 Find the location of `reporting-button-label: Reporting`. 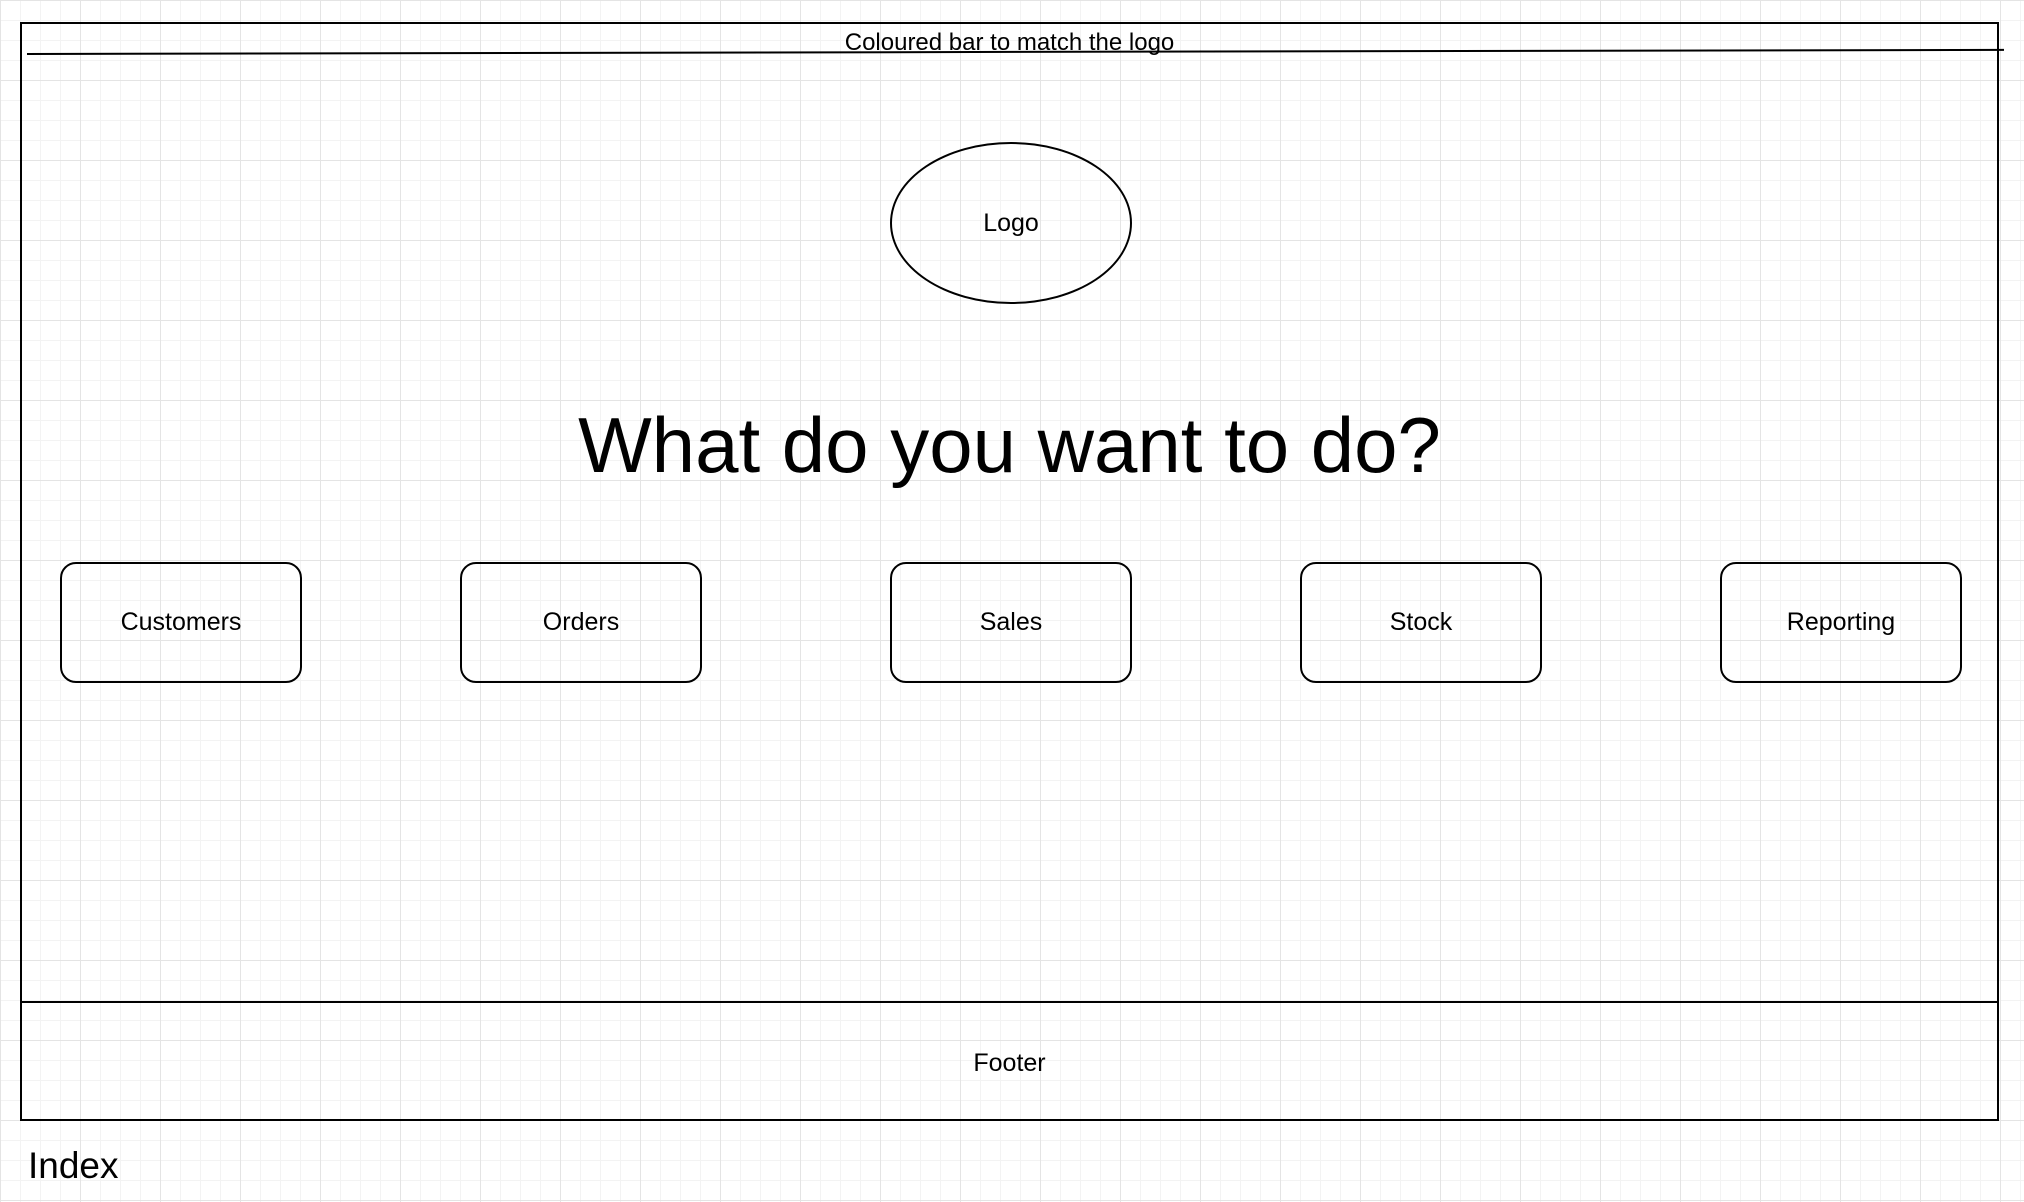

reporting-button-label: Reporting is located at coordinates (1841, 622).